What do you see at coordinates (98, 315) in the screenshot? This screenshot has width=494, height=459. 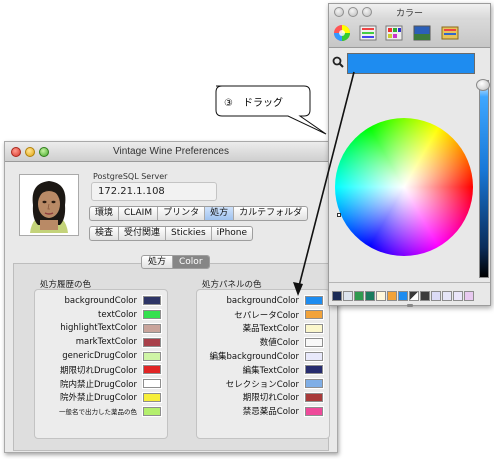 I see `history-row-text: textColor` at bounding box center [98, 315].